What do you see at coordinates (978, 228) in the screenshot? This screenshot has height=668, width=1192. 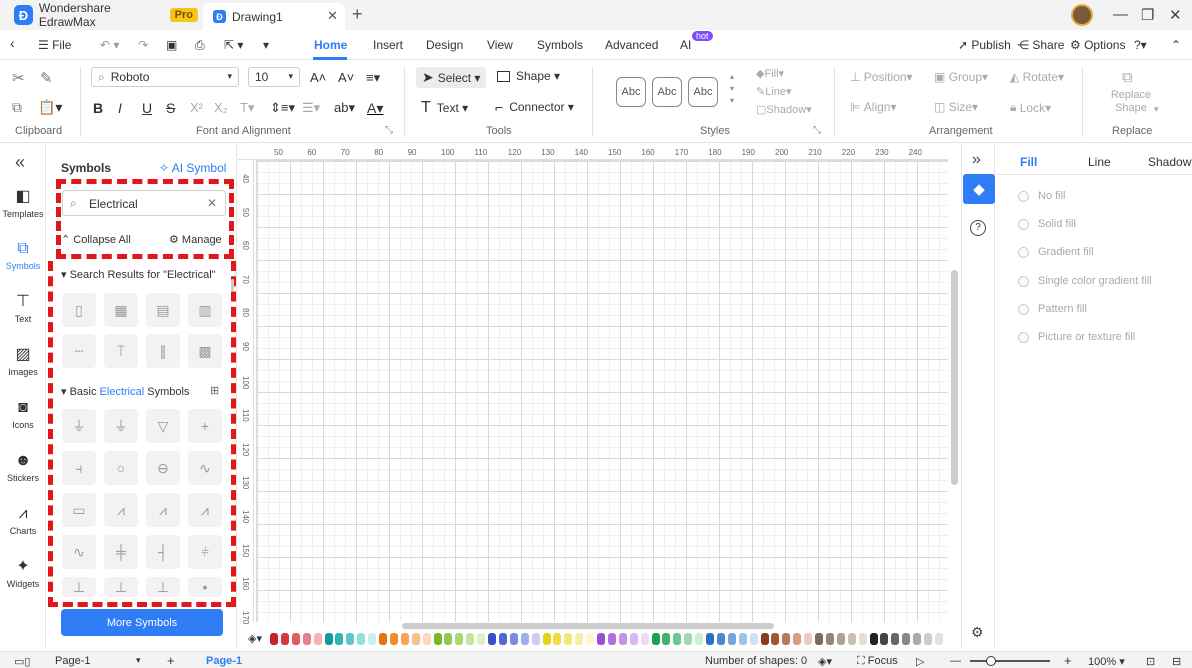 I see `help-circle-icon: ?` at bounding box center [978, 228].